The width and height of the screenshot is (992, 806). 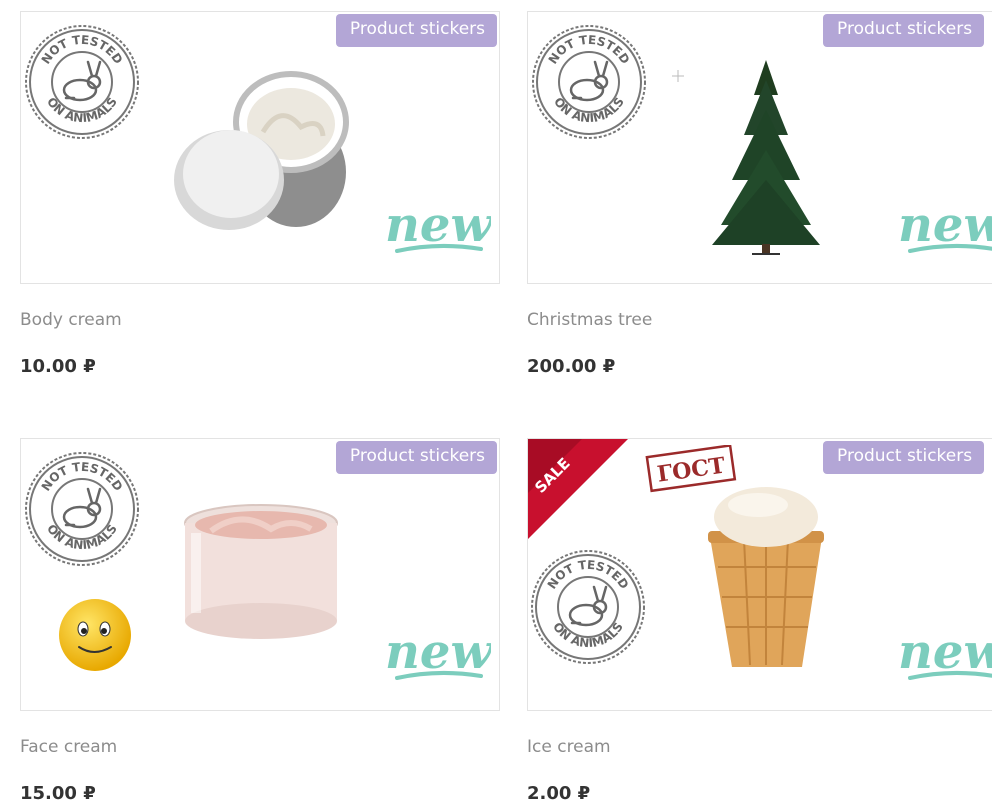 What do you see at coordinates (559, 793) in the screenshot?
I see `product-price: 2.00 ₽` at bounding box center [559, 793].